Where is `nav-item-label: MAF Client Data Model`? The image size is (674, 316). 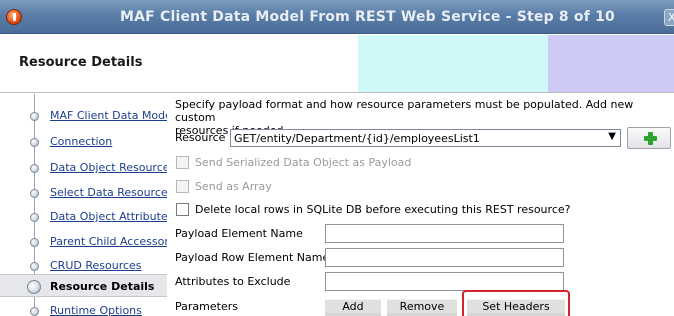 nav-item-label: MAF Client Data Model is located at coordinates (108, 115).